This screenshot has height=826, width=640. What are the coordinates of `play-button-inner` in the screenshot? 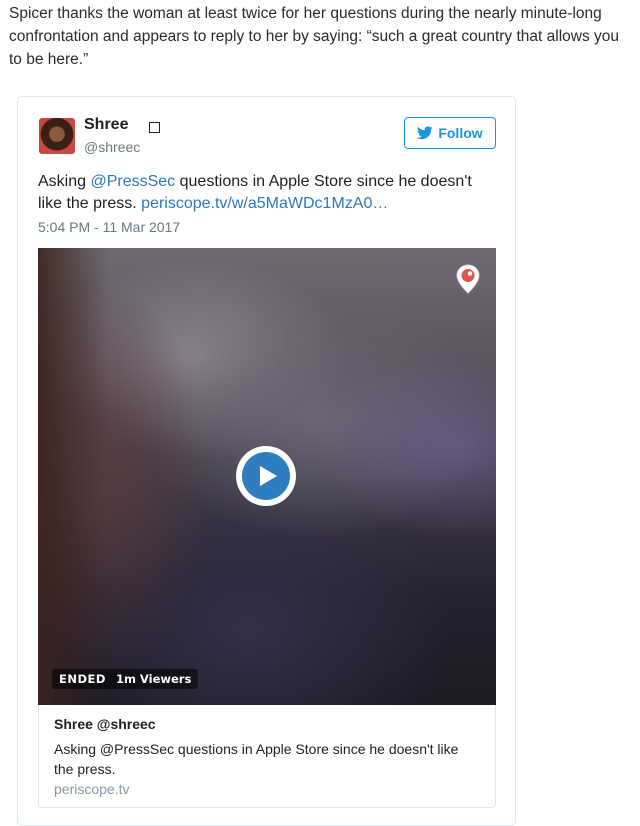 It's located at (266, 476).